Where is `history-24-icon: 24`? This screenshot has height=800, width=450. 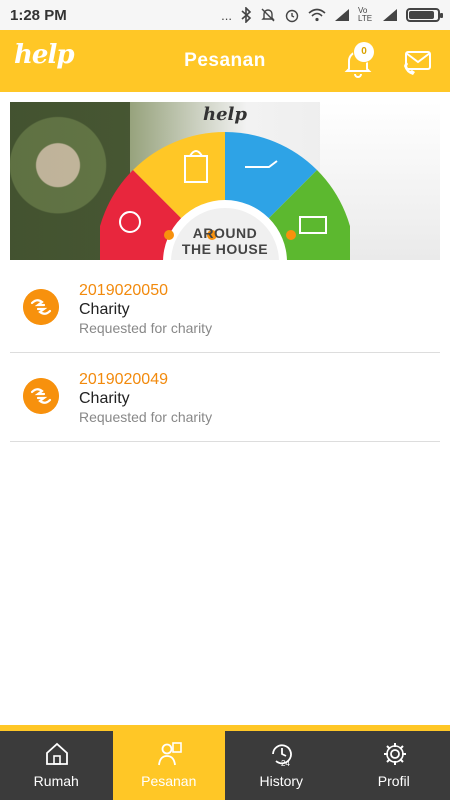 history-24-icon: 24 is located at coordinates (282, 755).